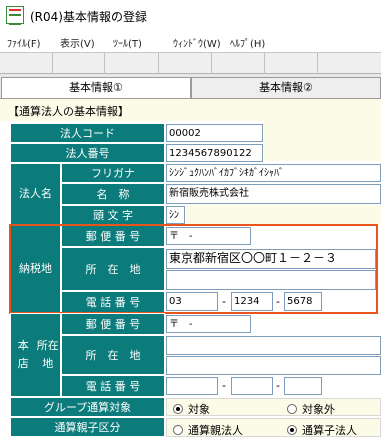 Image resolution: width=381 pixels, height=437 pixels. I want to click on group-target-radio-group: 対象 対象外, so click(273, 407).